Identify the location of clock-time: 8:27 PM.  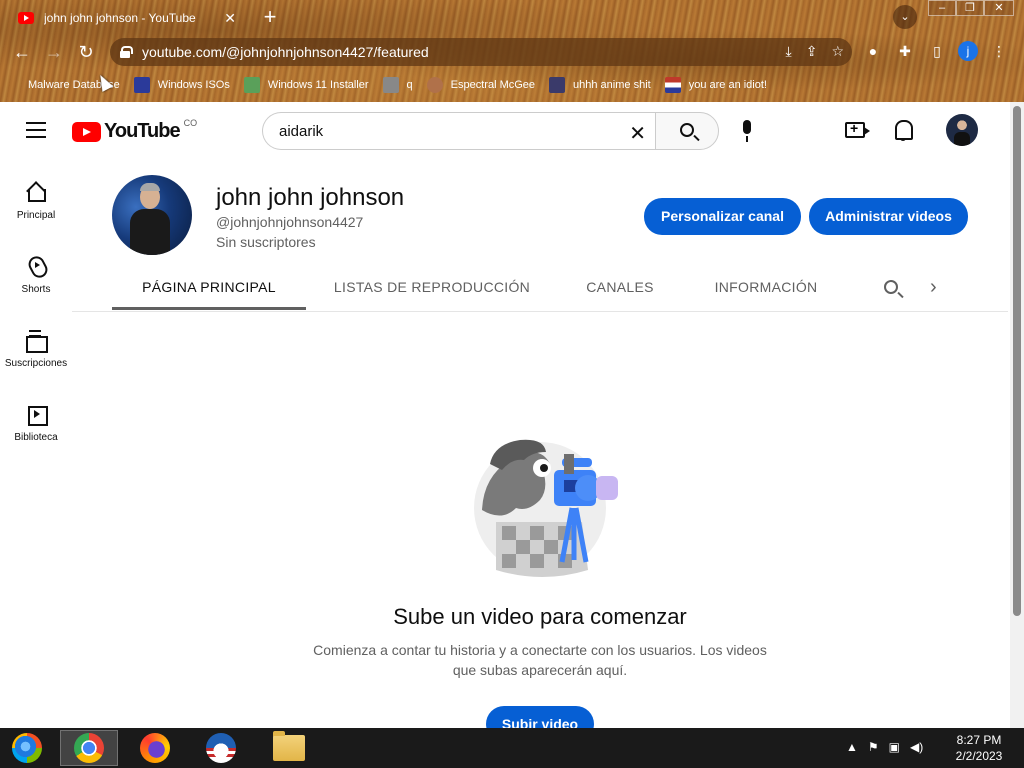
(979, 740).